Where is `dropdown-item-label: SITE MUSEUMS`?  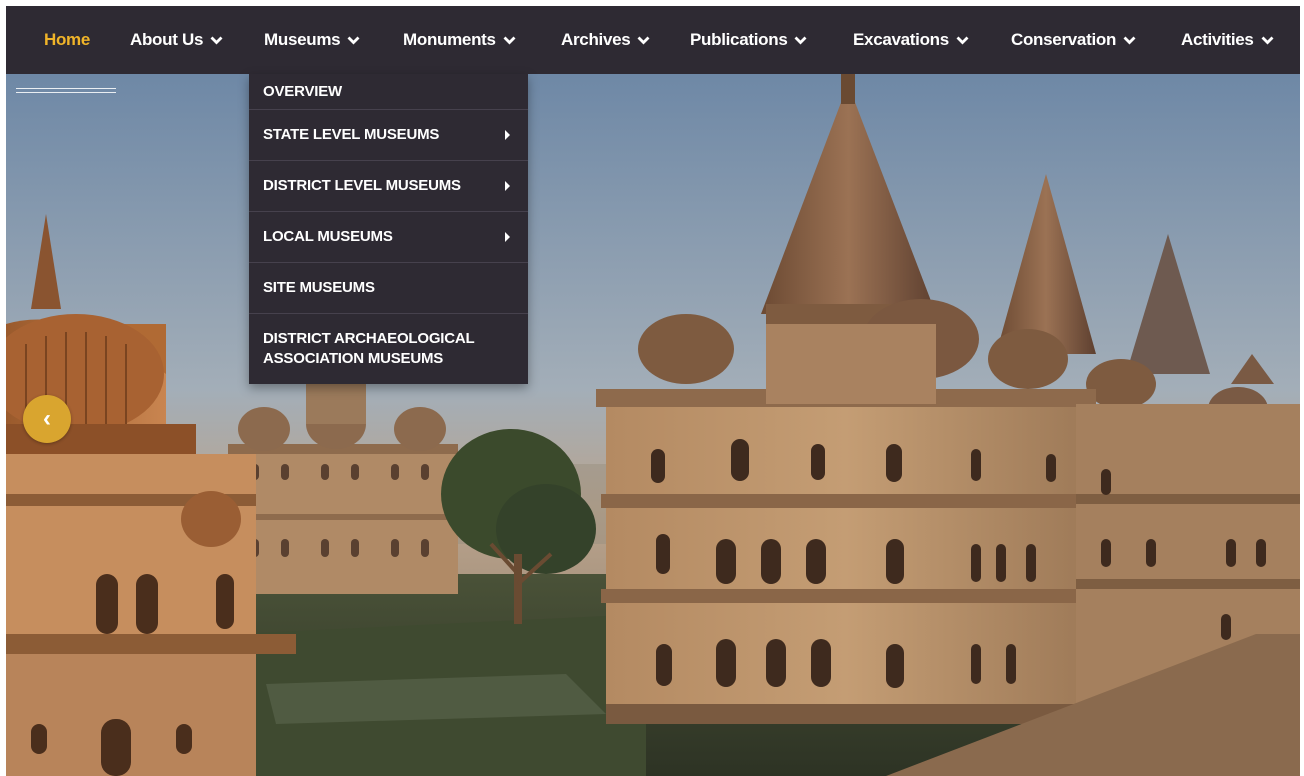
dropdown-item-label: SITE MUSEUMS is located at coordinates (319, 287).